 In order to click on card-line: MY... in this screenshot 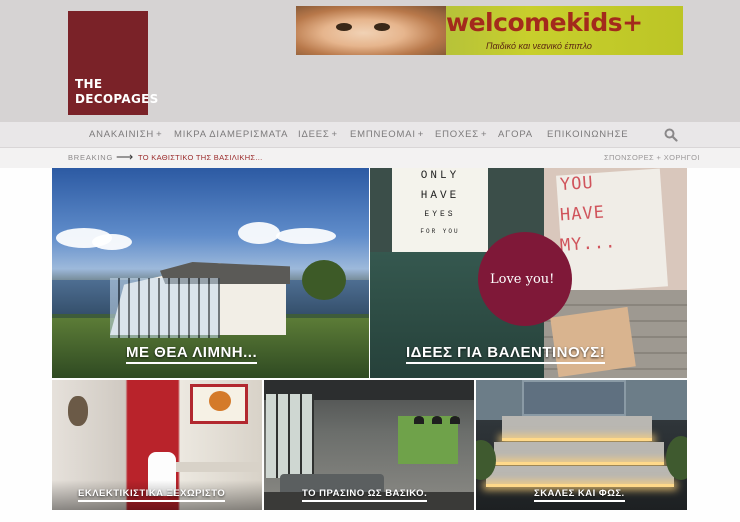, I will do `click(588, 244)`.